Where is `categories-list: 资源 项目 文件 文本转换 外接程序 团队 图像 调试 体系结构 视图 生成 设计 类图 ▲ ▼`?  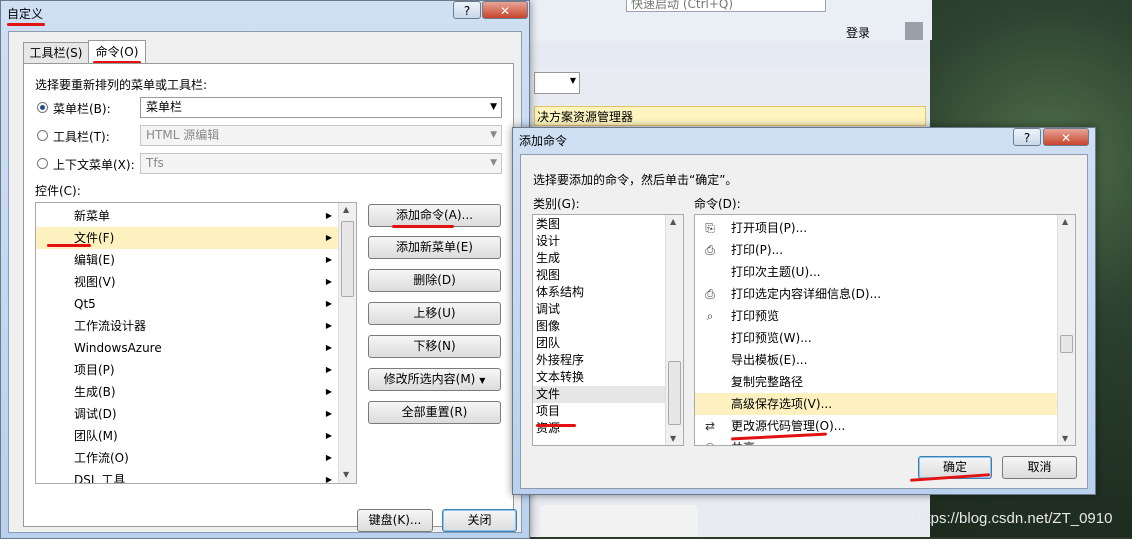
categories-list: 资源 项目 文件 文本转换 外接程序 团队 图像 调试 体系结构 视图 生成 设计 类图 ▲ ▼ is located at coordinates (608, 330).